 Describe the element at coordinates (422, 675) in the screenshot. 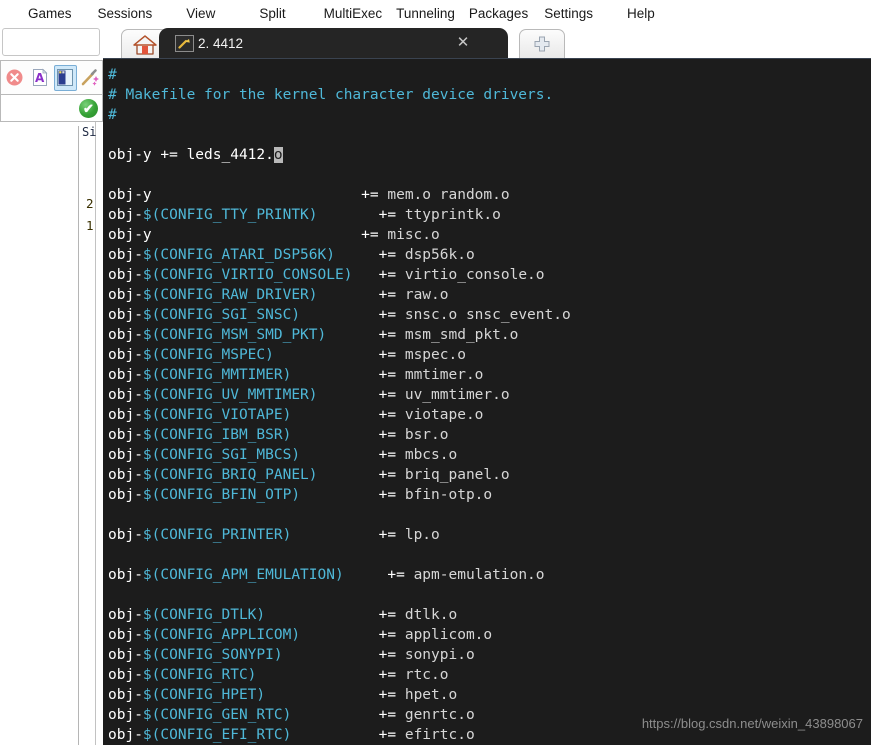

I see `terminal-text-span: rtc.o` at that location.